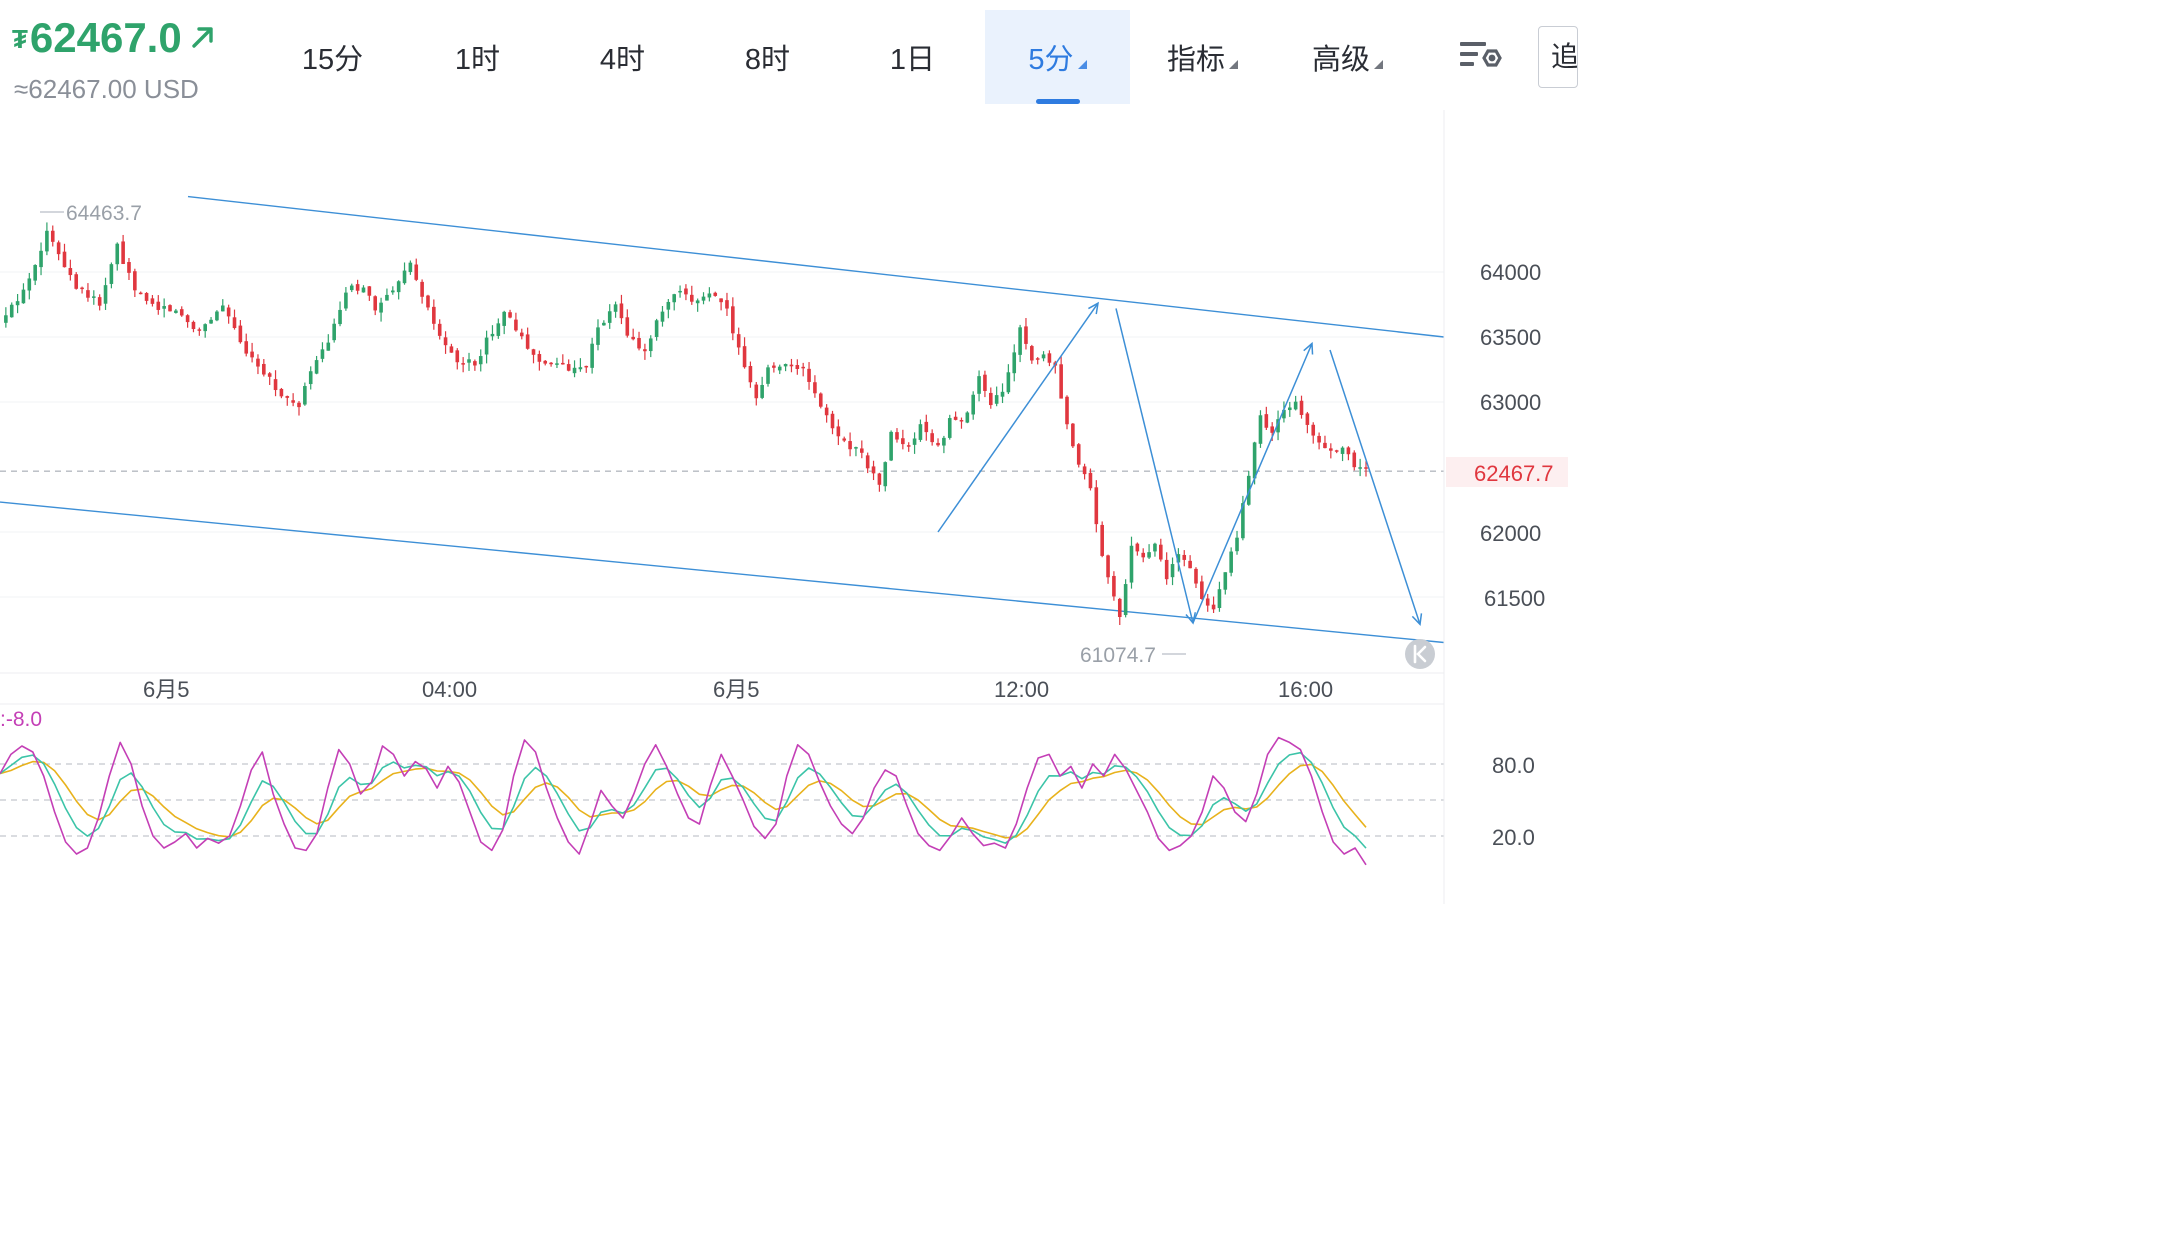 This screenshot has height=1256, width=2178. I want to click on tab-1d: 1日, so click(912, 57).